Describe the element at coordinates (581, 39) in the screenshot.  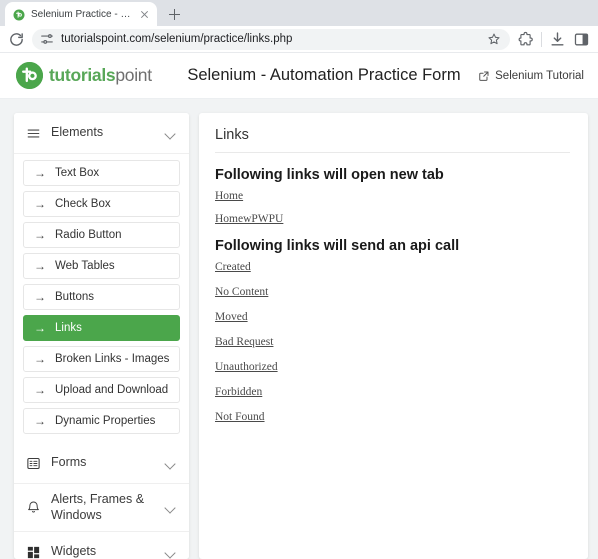
I see `profile-panel-icon` at that location.